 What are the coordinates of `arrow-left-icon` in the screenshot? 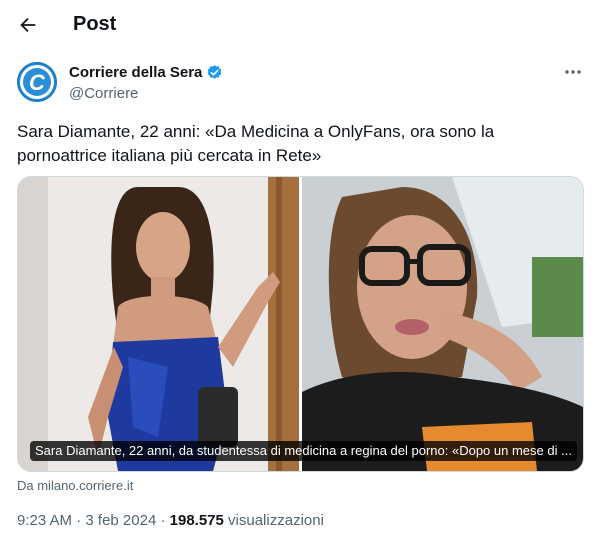 It's located at (28, 25).